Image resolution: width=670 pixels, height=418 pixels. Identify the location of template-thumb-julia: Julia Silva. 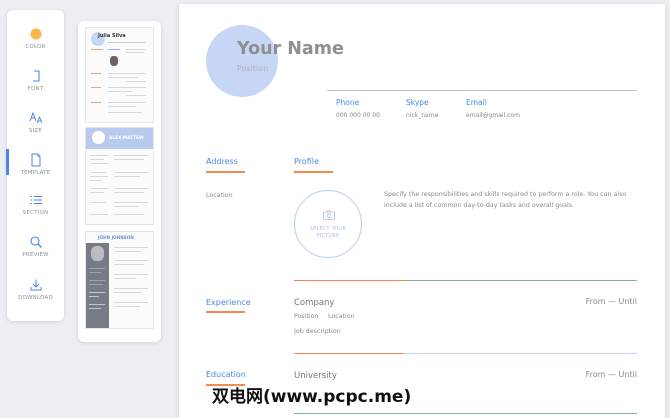
(119, 75).